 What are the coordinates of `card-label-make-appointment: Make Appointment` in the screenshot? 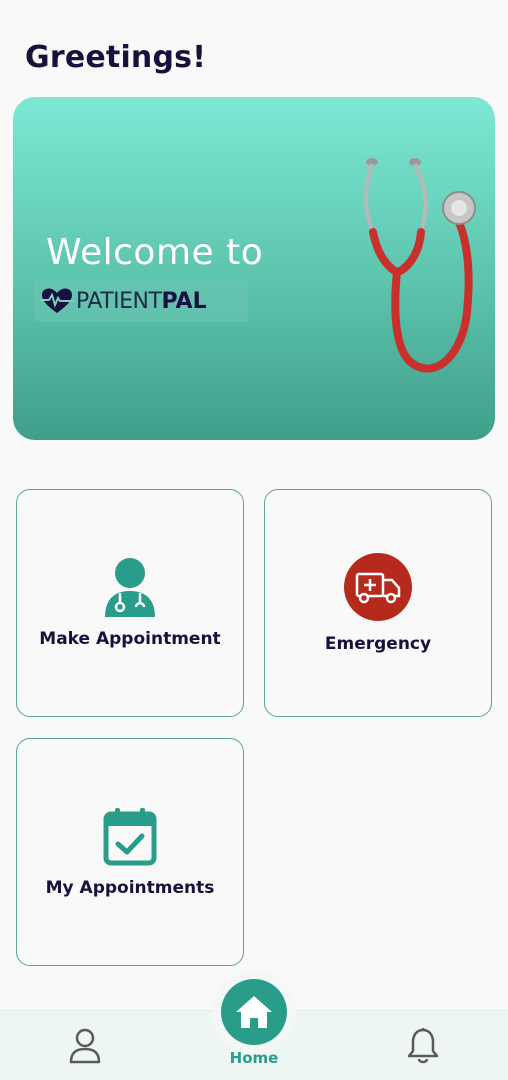 It's located at (130, 639).